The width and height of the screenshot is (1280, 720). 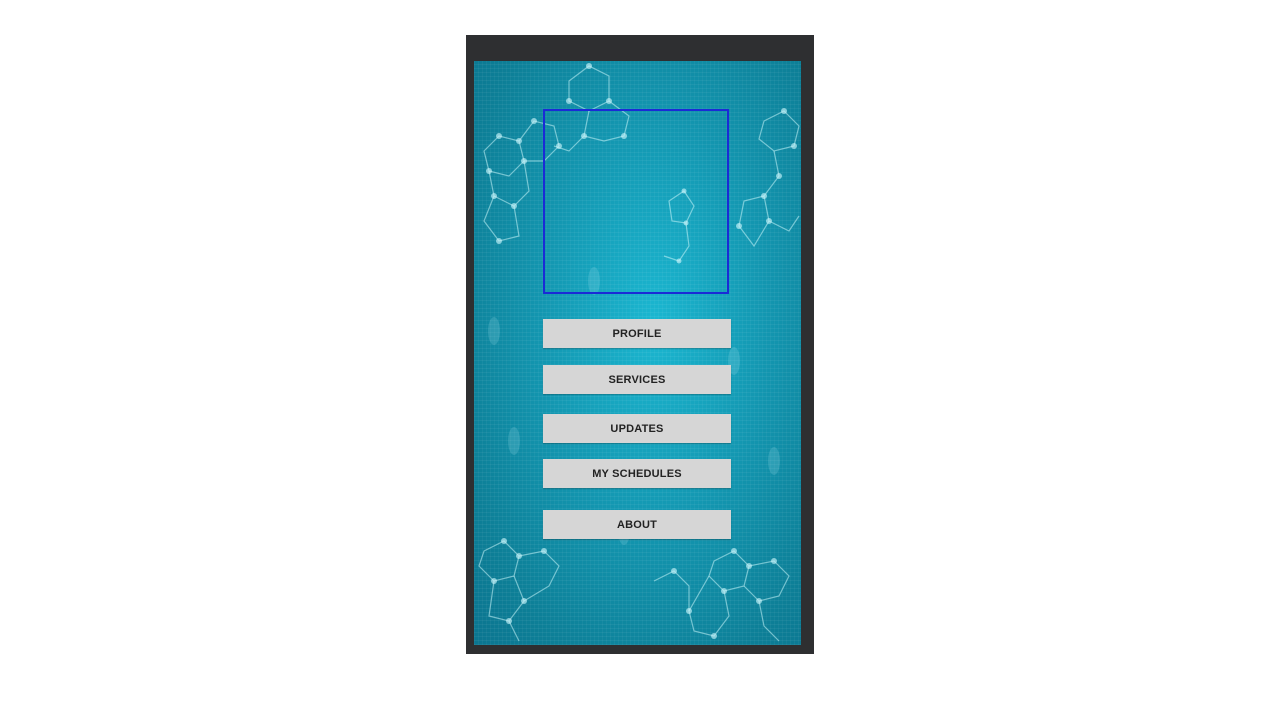 What do you see at coordinates (637, 524) in the screenshot?
I see `about-button: ABOUT` at bounding box center [637, 524].